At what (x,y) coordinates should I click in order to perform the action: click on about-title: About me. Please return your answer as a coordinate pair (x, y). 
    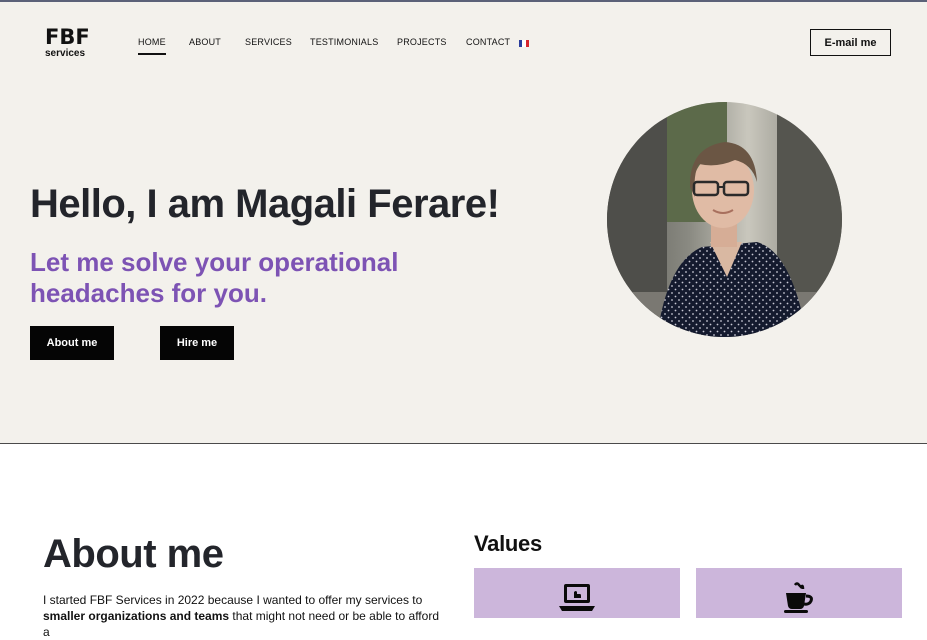
    Looking at the image, I should click on (133, 554).